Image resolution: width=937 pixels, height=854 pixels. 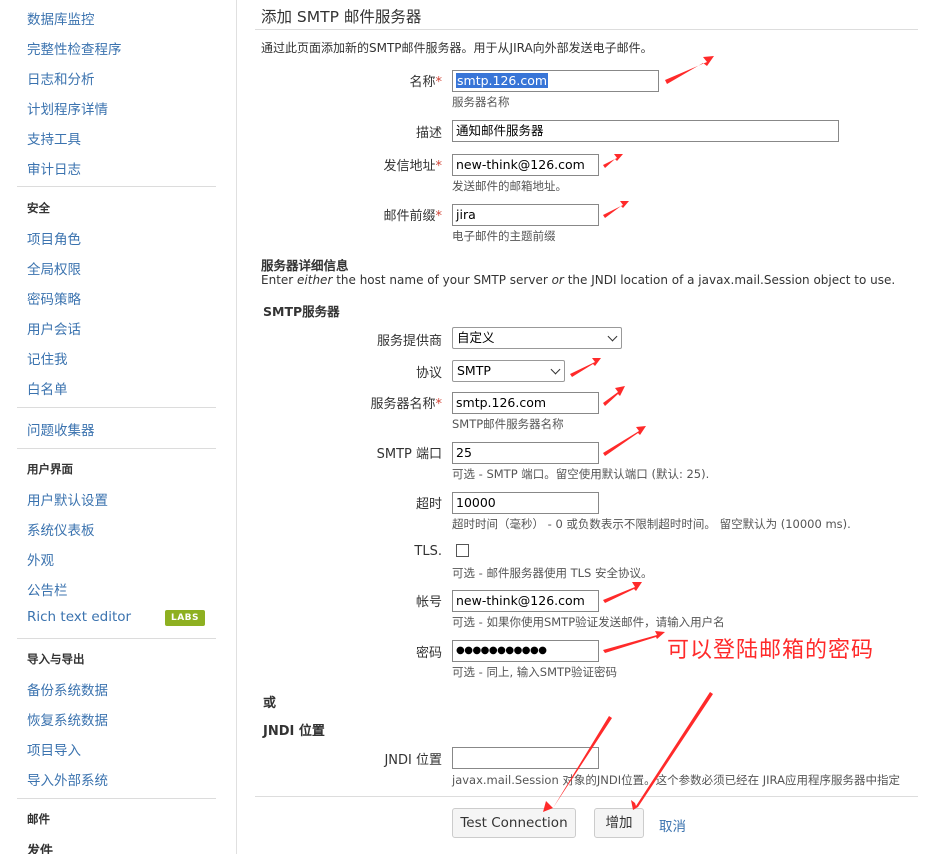 I want to click on footer-divider, so click(x=586, y=796).